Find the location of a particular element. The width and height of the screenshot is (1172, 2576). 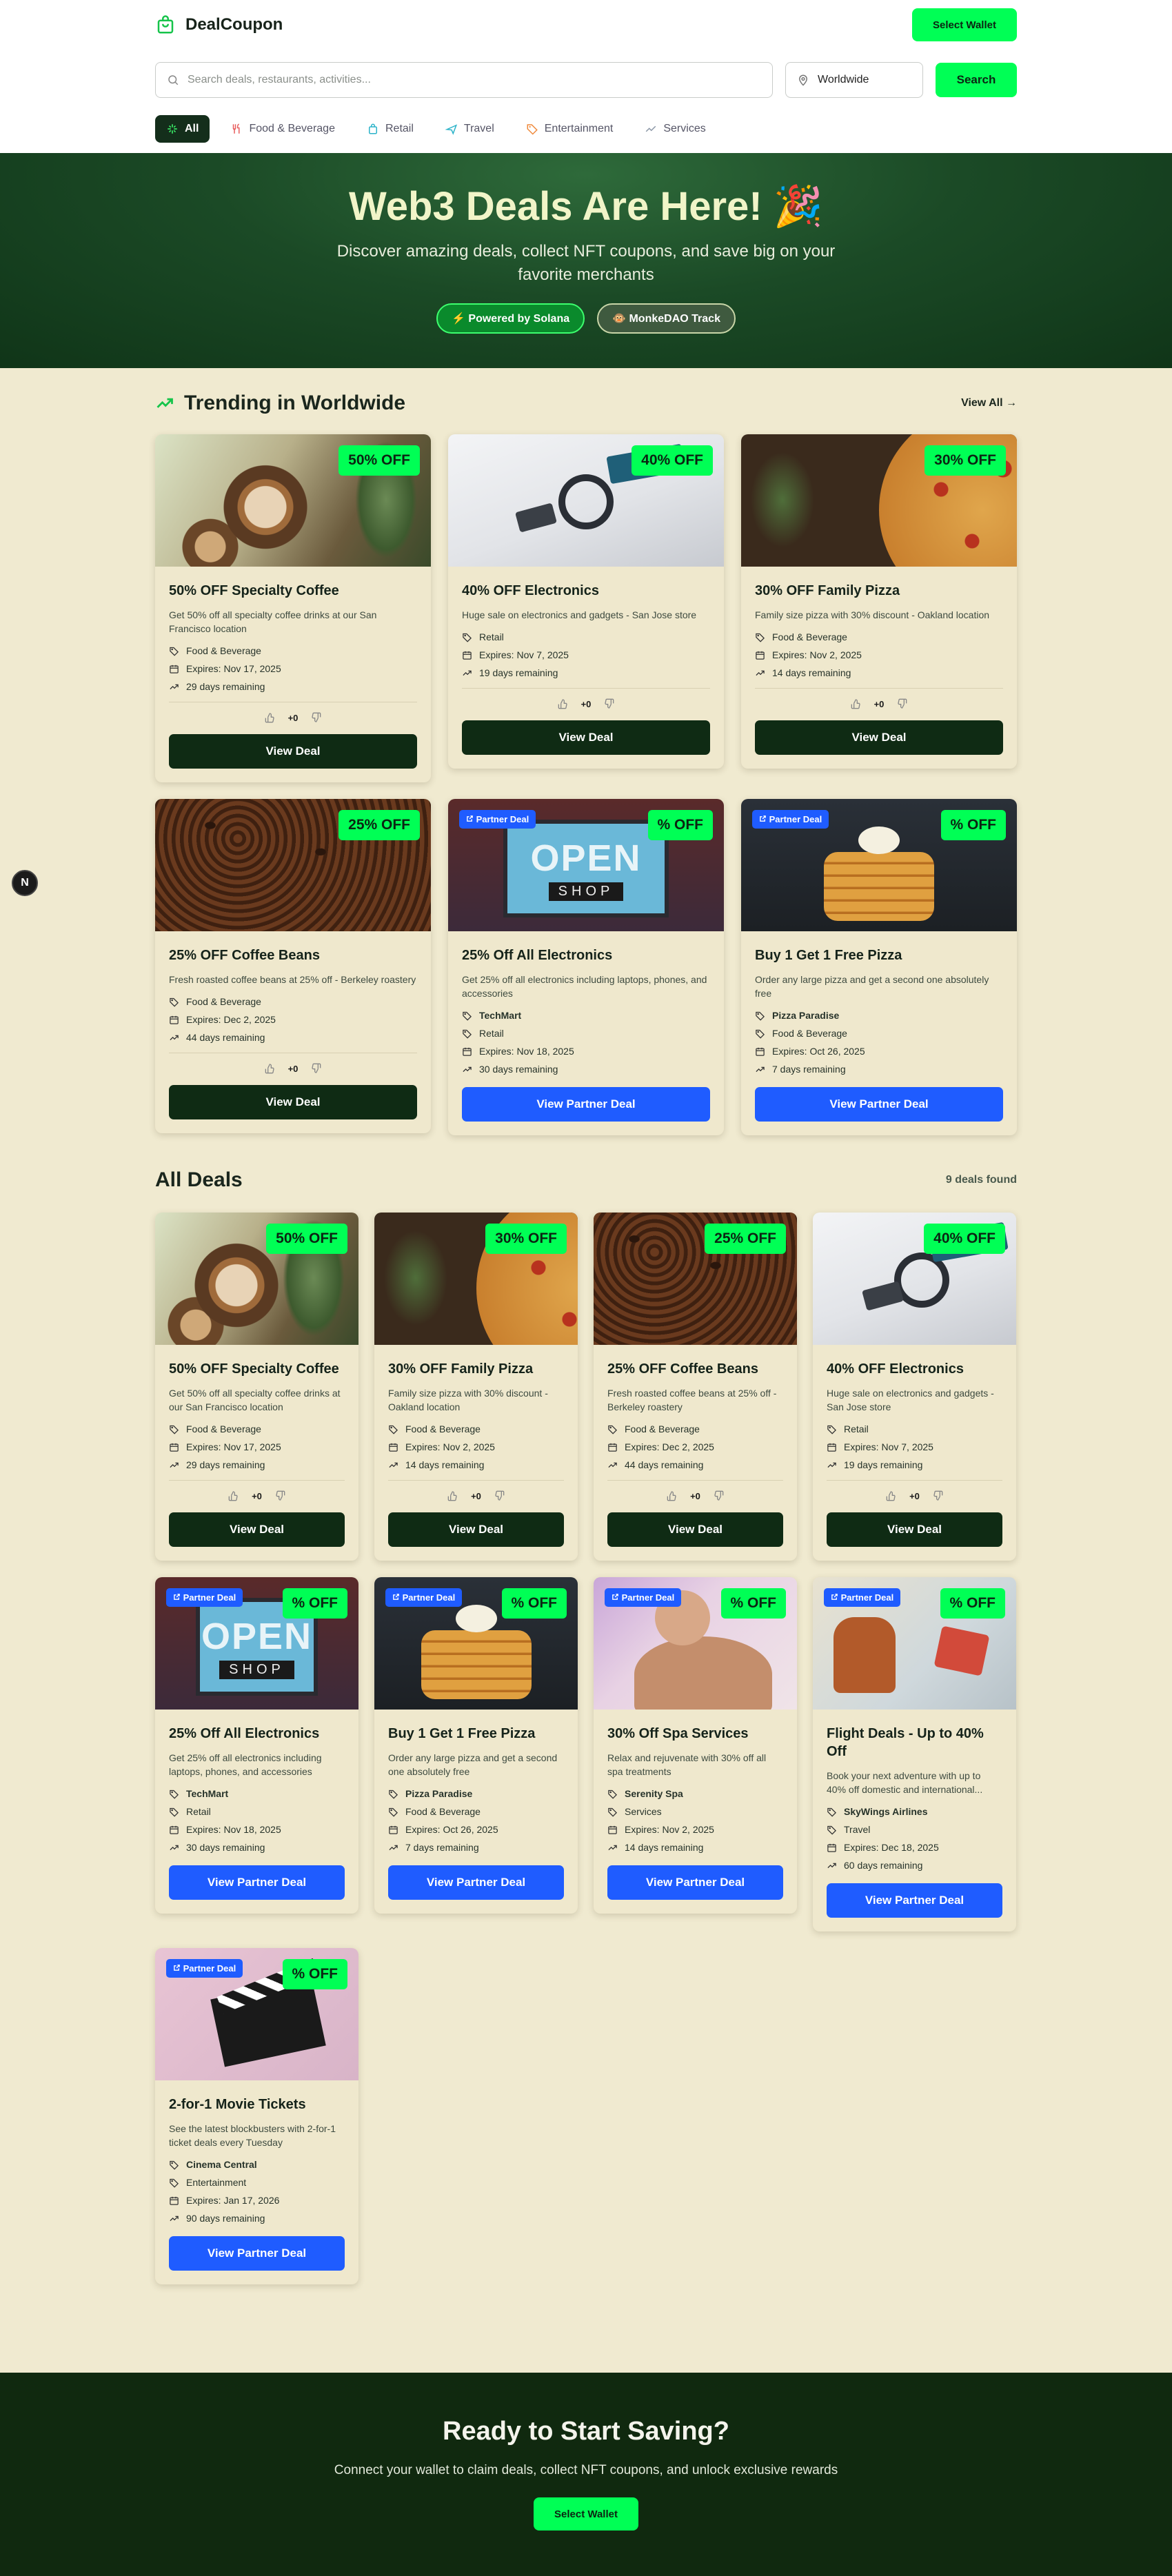

remaining-row: 90 days remaining is located at coordinates (257, 2218).